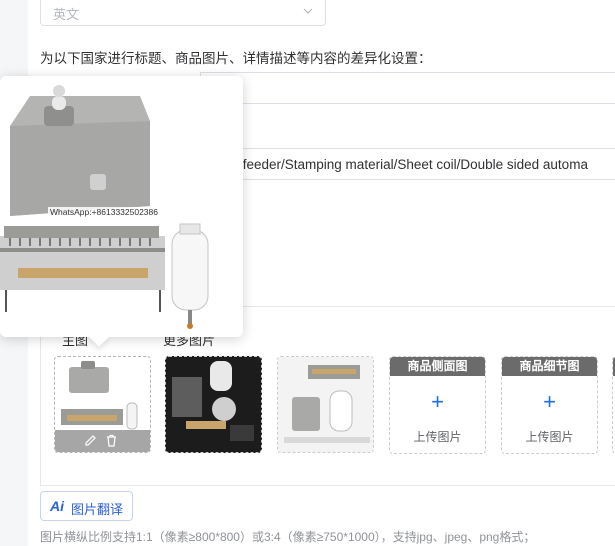 Image resolution: width=615 pixels, height=546 pixels. Describe the element at coordinates (90, 440) in the screenshot. I see `edit-icon` at that location.